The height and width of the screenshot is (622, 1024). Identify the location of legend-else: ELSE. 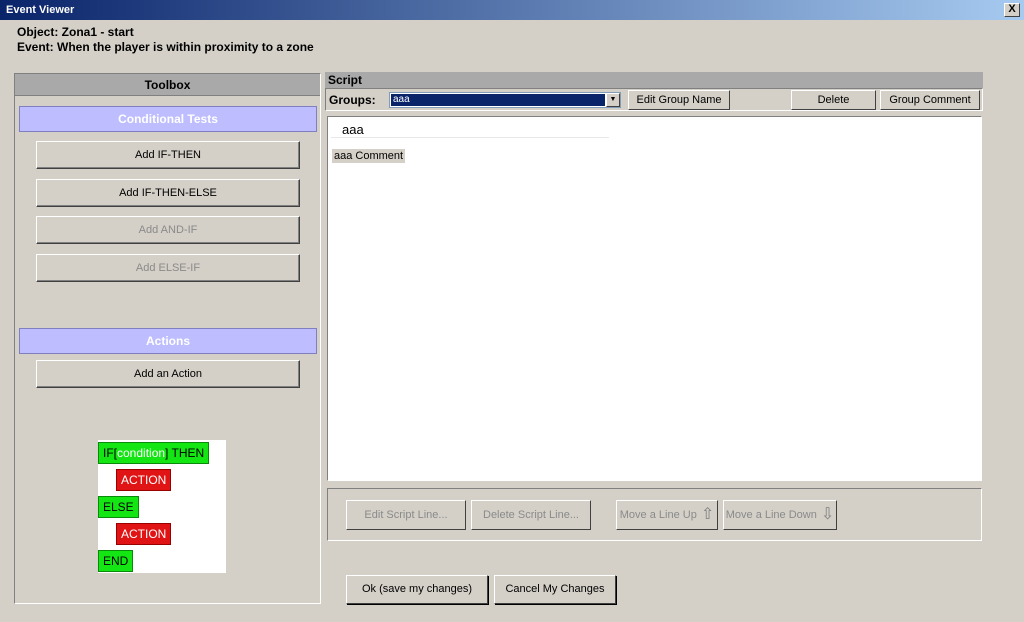
(118, 507).